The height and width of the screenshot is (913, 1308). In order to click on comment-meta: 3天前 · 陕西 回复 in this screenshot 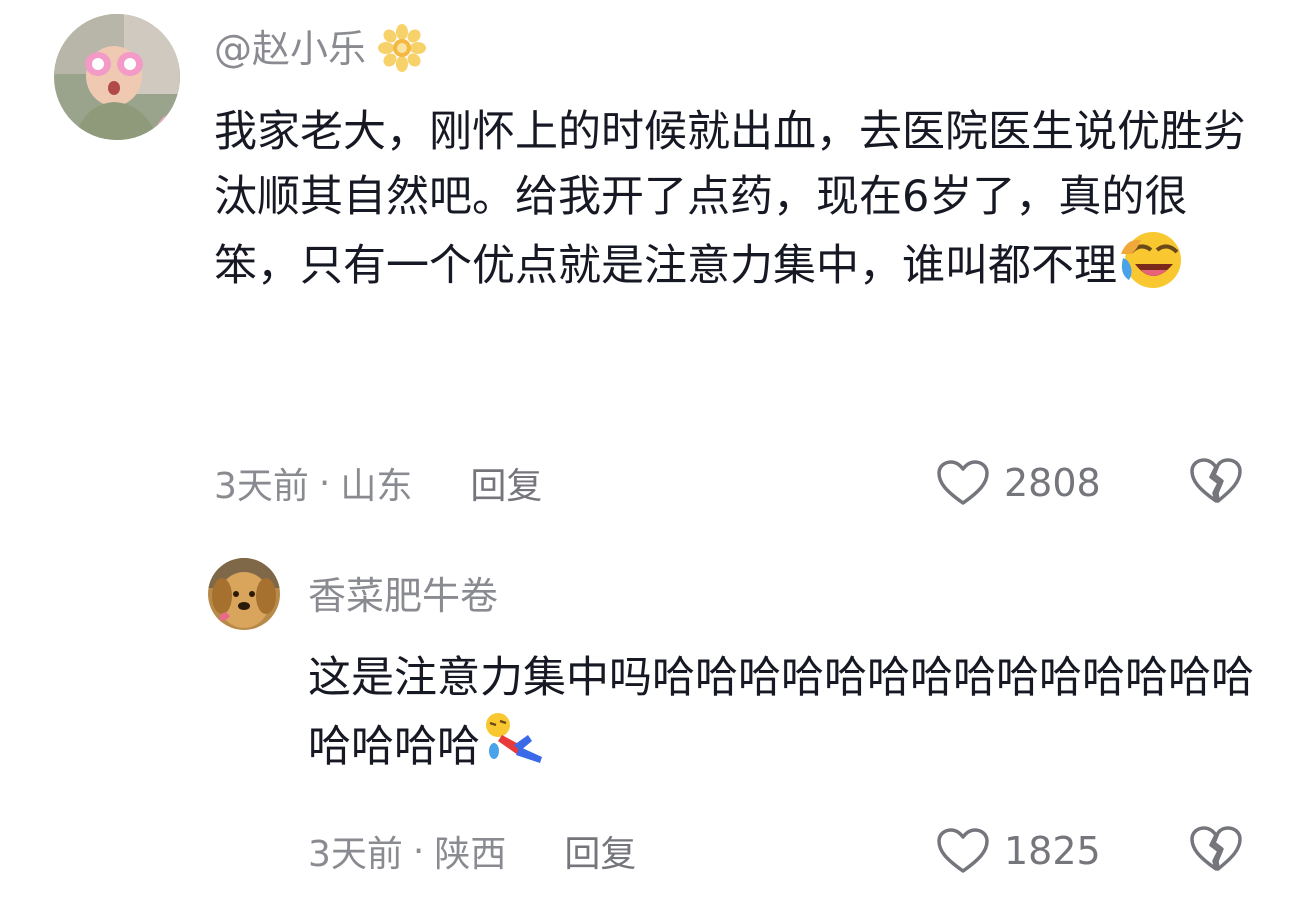, I will do `click(472, 851)`.